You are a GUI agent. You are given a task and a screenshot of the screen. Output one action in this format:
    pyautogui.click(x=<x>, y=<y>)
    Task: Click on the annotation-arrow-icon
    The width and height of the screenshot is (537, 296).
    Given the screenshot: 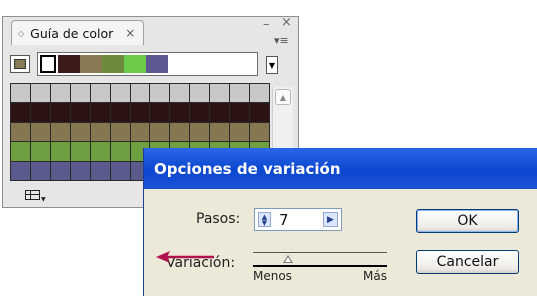 What is the action you would take?
    pyautogui.click(x=185, y=257)
    